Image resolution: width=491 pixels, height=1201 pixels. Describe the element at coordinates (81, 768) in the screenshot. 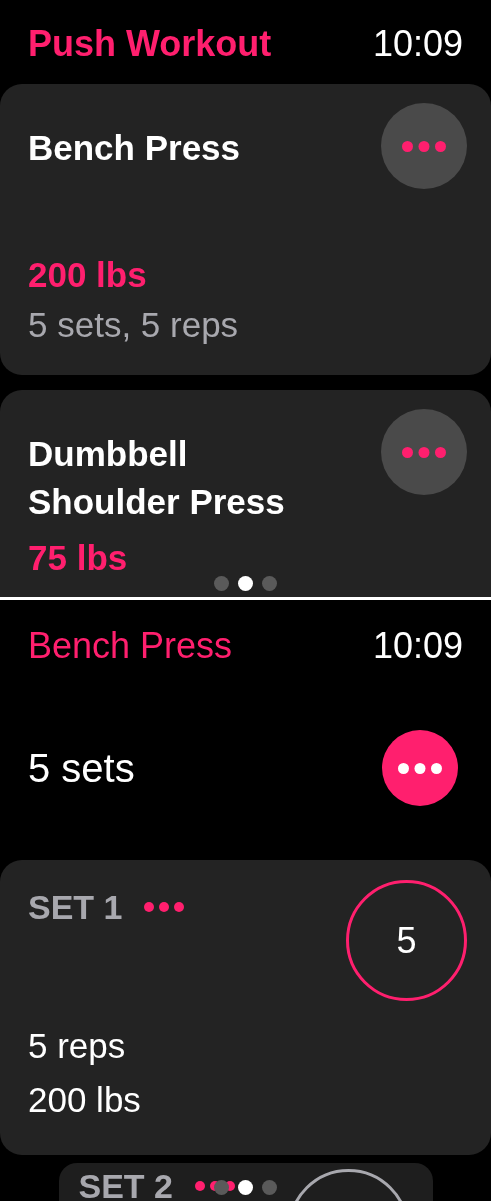

I see `sets-summary: 5 sets` at that location.